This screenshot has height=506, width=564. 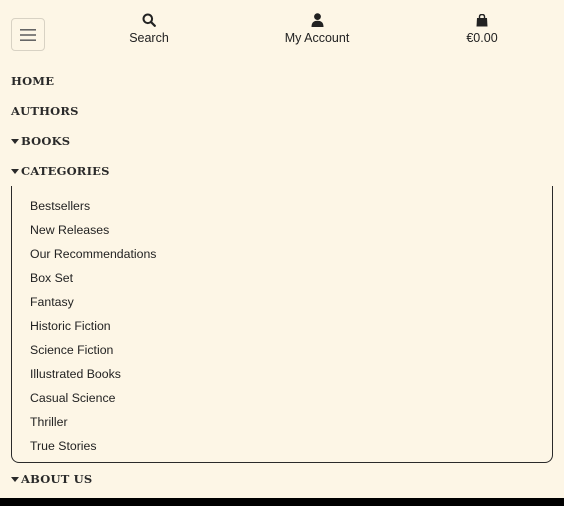 I want to click on nav-home-label: HOME, so click(x=33, y=81).